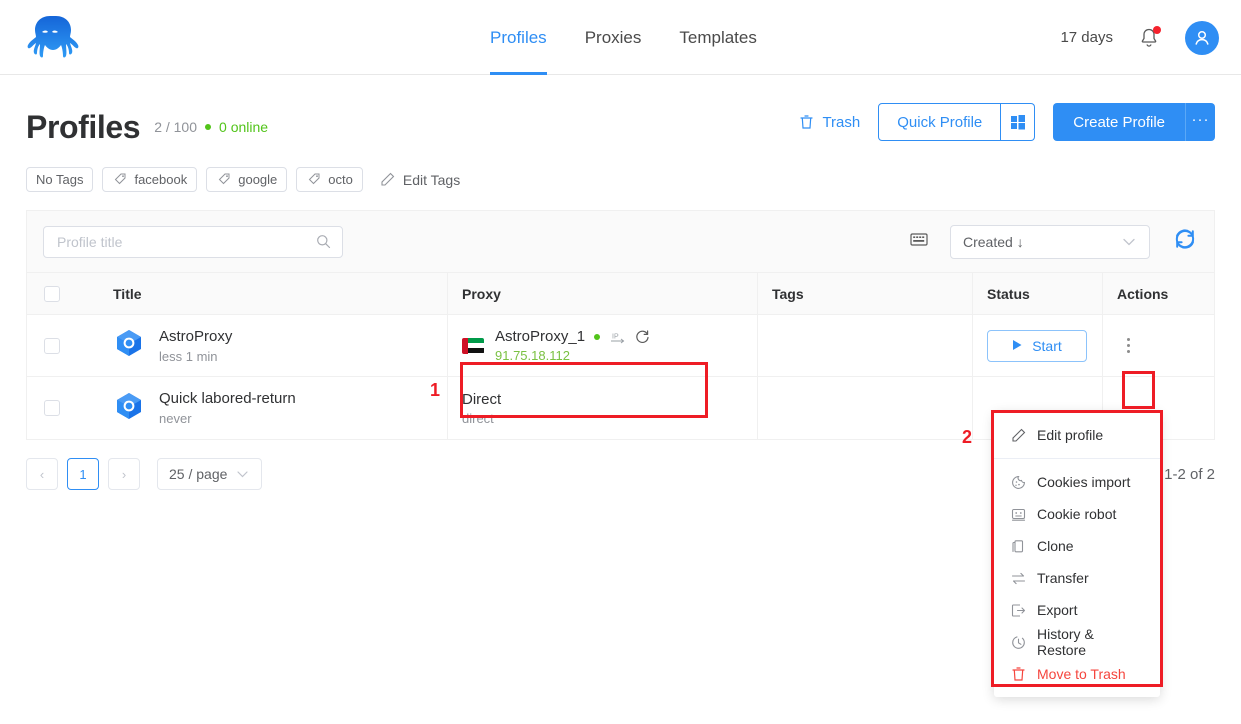 The height and width of the screenshot is (724, 1241). I want to click on copy-icon, so click(1018, 546).